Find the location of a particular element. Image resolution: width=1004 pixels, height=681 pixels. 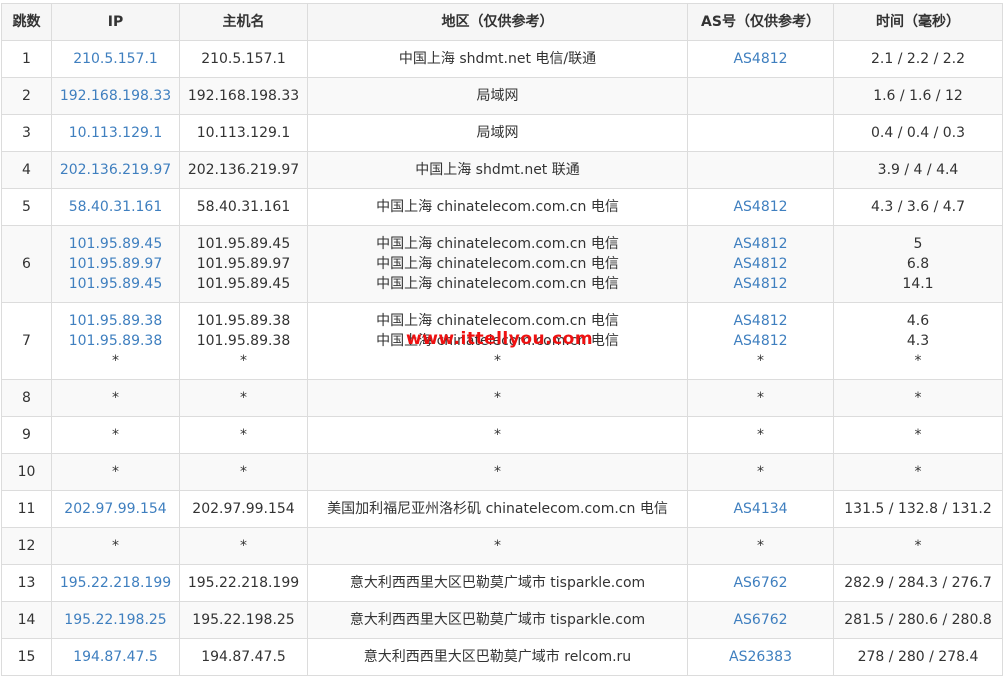

time-cell-text: 14.1 is located at coordinates (918, 284).